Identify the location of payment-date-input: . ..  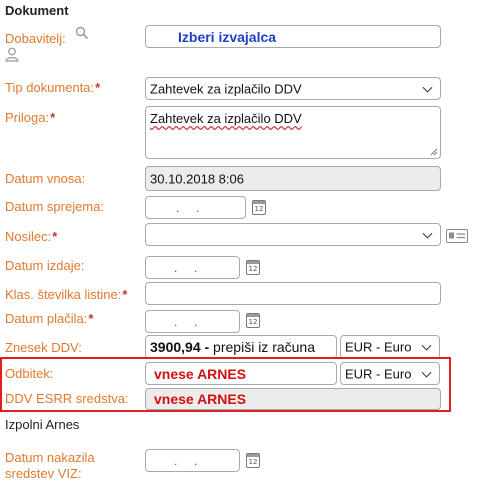
(192, 321).